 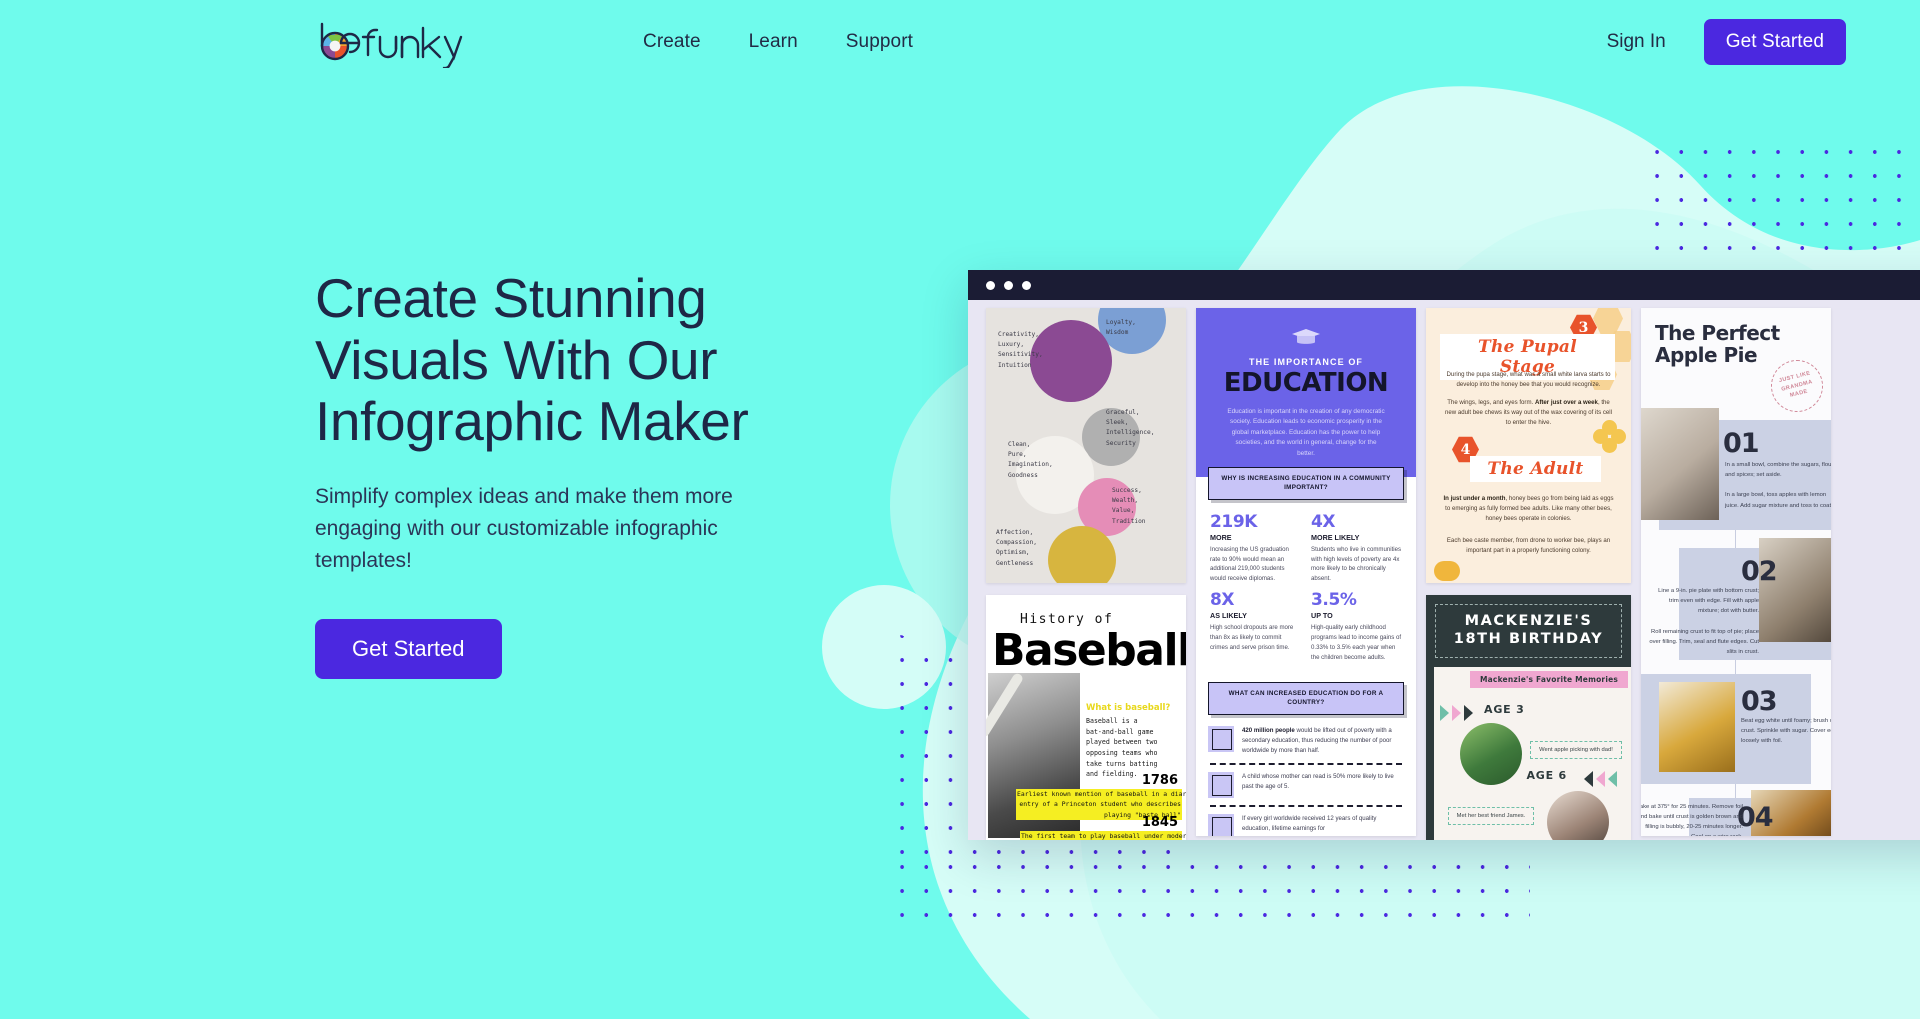 I want to click on pie-title-line-1: The Perfect, so click(x=1717, y=333).